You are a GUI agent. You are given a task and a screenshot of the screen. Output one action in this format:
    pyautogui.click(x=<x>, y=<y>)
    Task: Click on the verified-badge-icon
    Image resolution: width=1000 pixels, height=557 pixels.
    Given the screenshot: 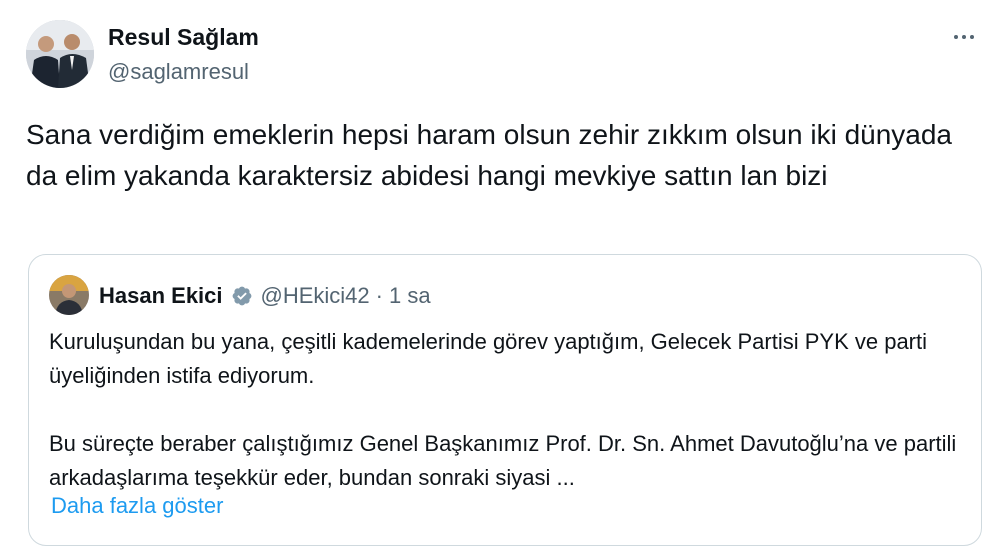 What is the action you would take?
    pyautogui.click(x=242, y=296)
    